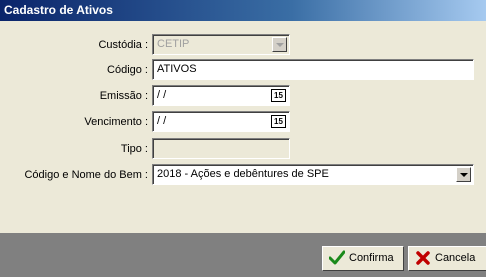 This screenshot has height=277, width=486. What do you see at coordinates (123, 45) in the screenshot?
I see `custodia-label: Custódia :` at bounding box center [123, 45].